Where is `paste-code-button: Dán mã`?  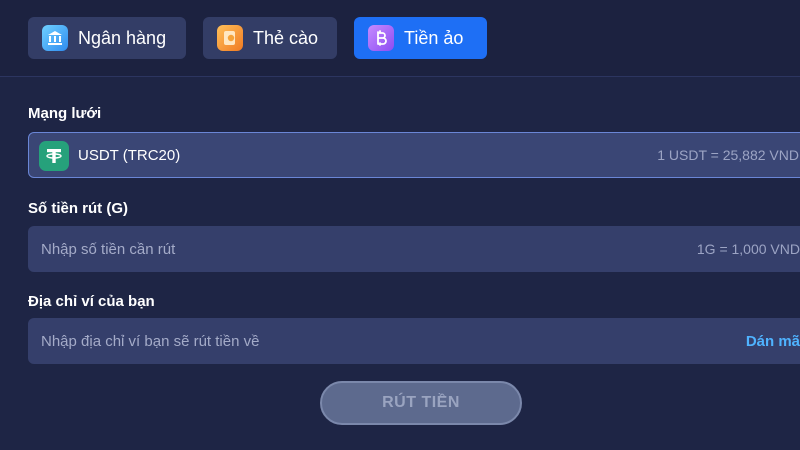
paste-code-button: Dán mã is located at coordinates (773, 341).